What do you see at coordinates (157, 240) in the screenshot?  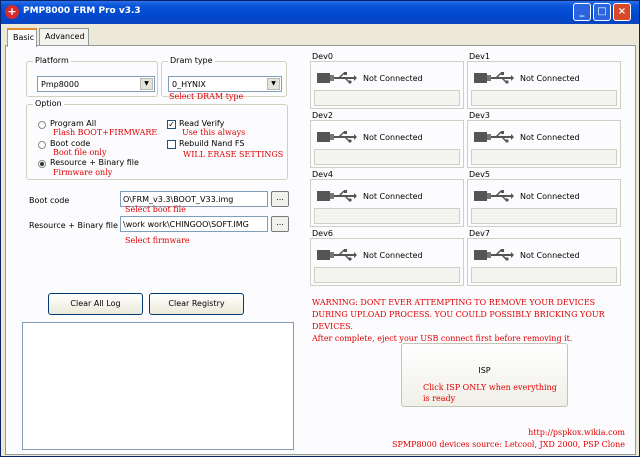 I see `resource-hint: Select firmware` at bounding box center [157, 240].